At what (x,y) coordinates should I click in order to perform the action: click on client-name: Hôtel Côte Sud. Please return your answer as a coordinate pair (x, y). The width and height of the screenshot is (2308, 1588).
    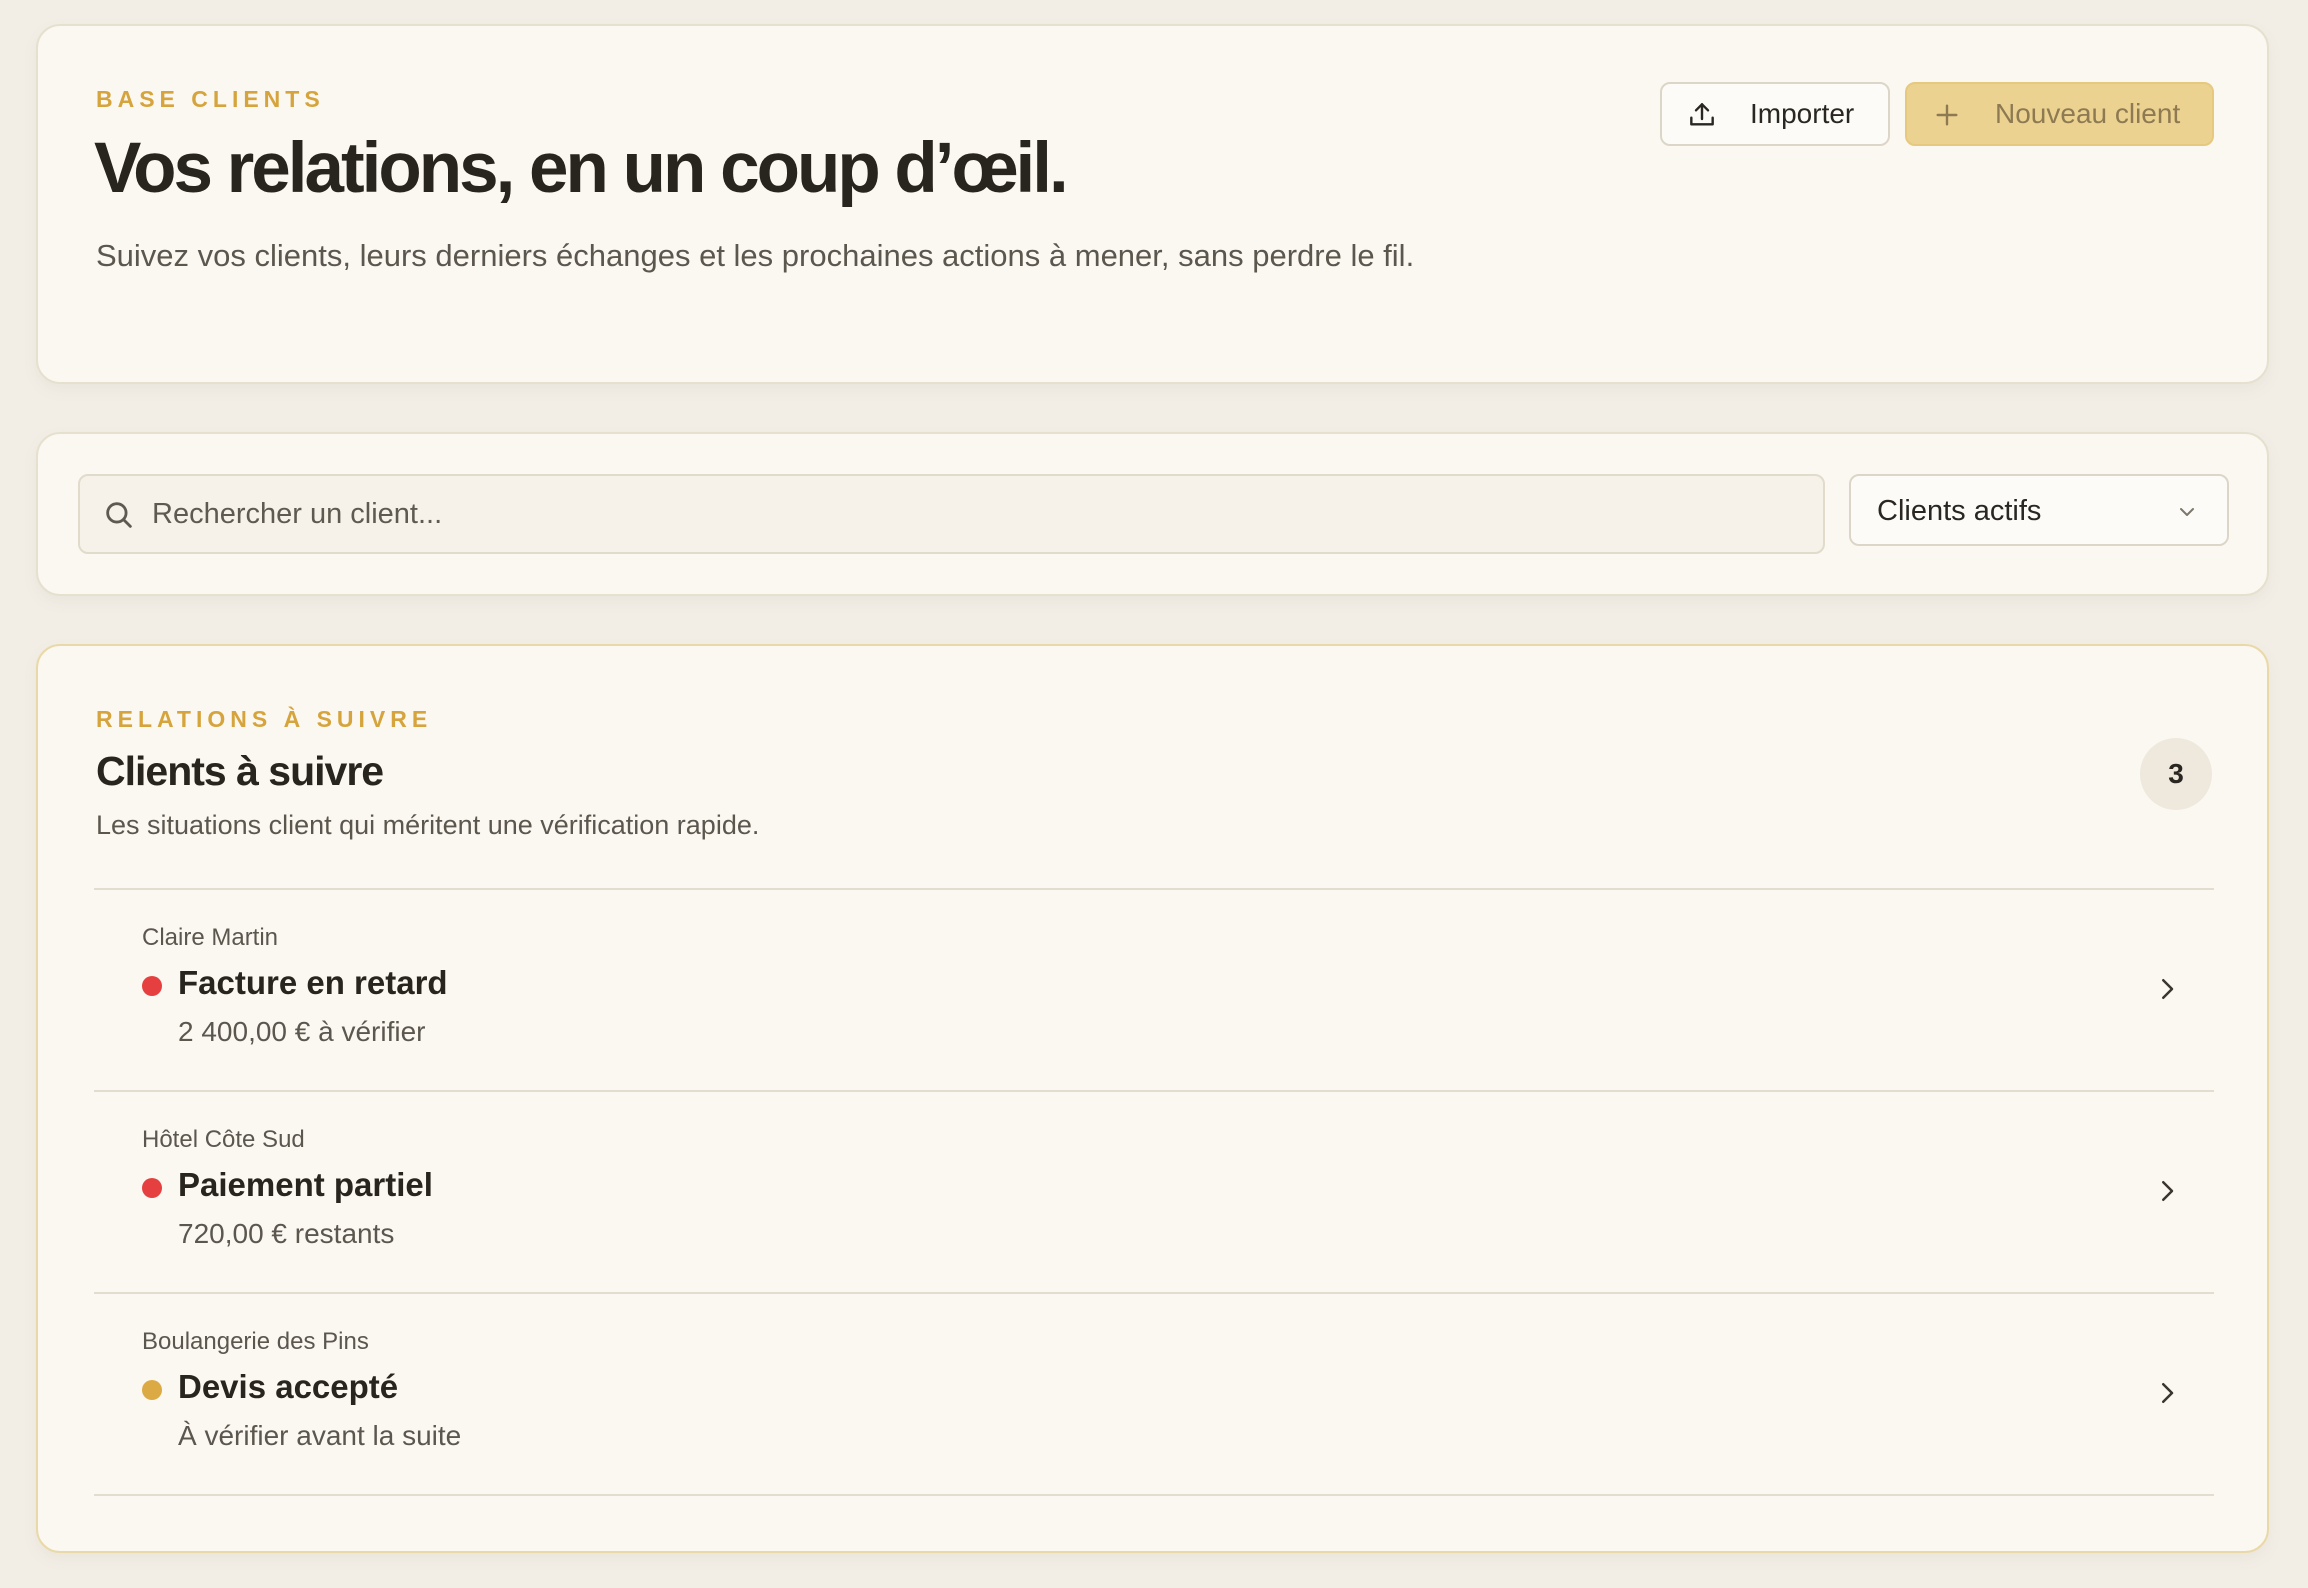
    Looking at the image, I should click on (223, 1139).